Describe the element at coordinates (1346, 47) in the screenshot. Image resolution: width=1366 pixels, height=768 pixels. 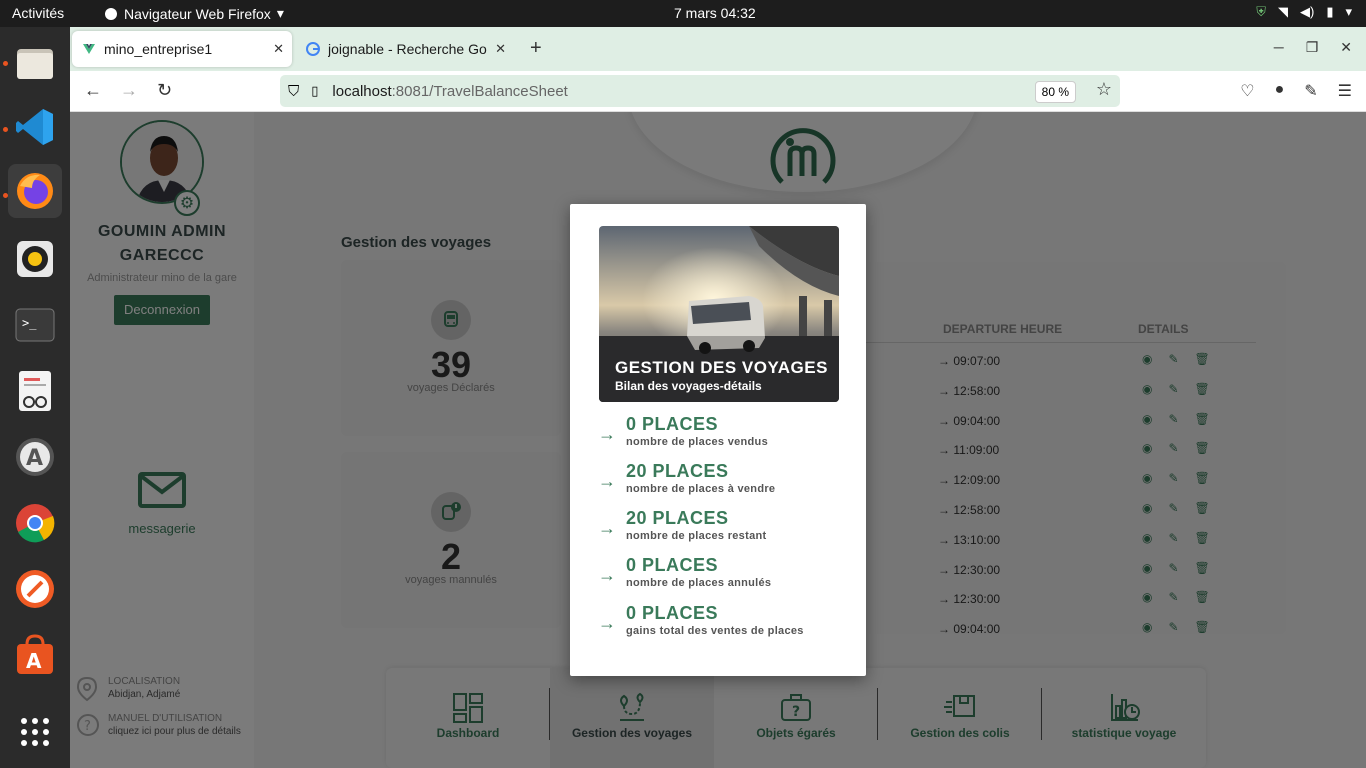
I see `close-window-icon: ✕` at that location.